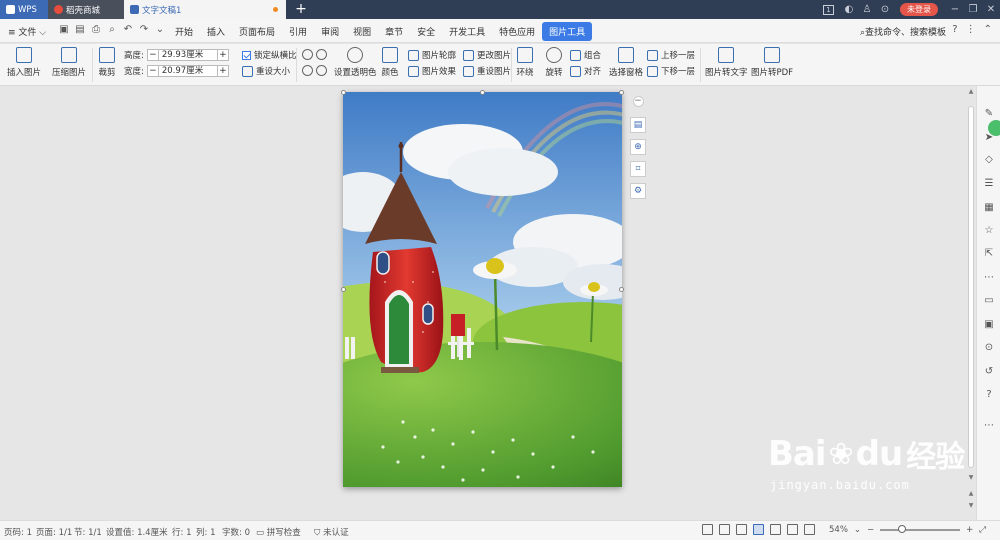  What do you see at coordinates (394, 31) in the screenshot?
I see `menu-section: 章节` at bounding box center [394, 31].